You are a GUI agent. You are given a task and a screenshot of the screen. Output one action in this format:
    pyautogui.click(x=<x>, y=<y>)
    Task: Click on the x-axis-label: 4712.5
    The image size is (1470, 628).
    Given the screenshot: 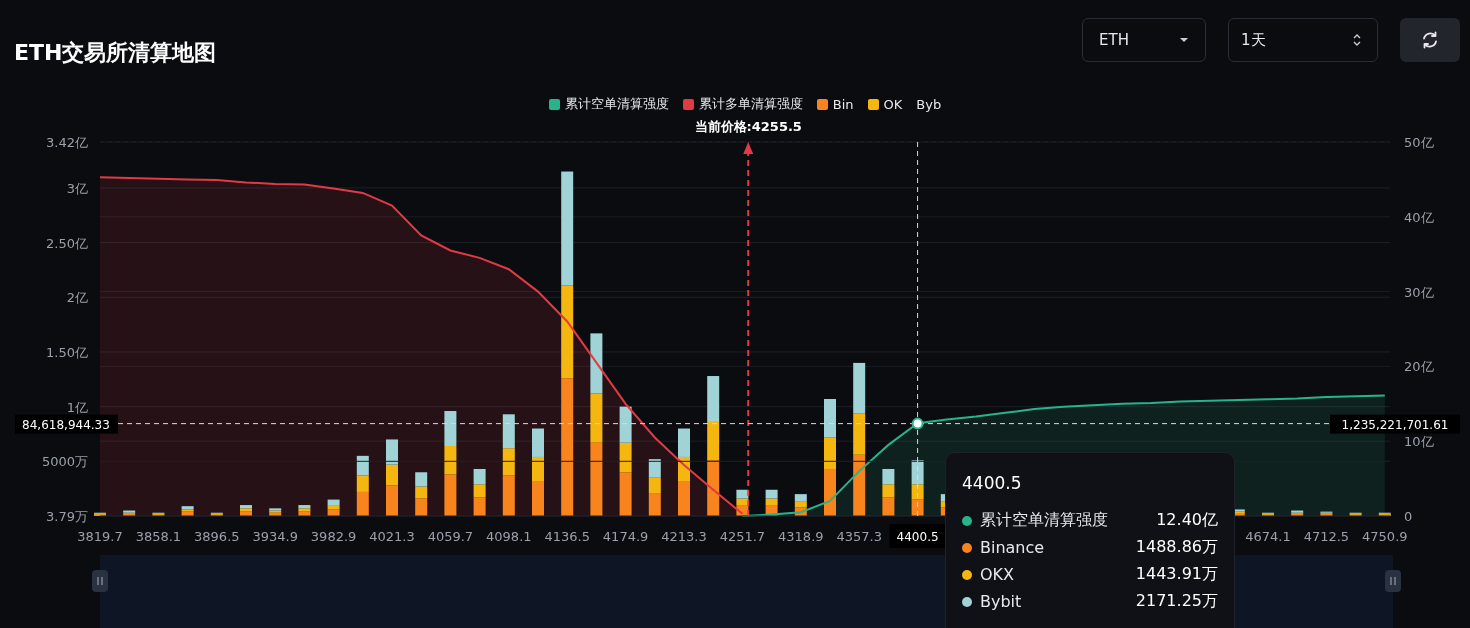 What is the action you would take?
    pyautogui.click(x=1326, y=536)
    